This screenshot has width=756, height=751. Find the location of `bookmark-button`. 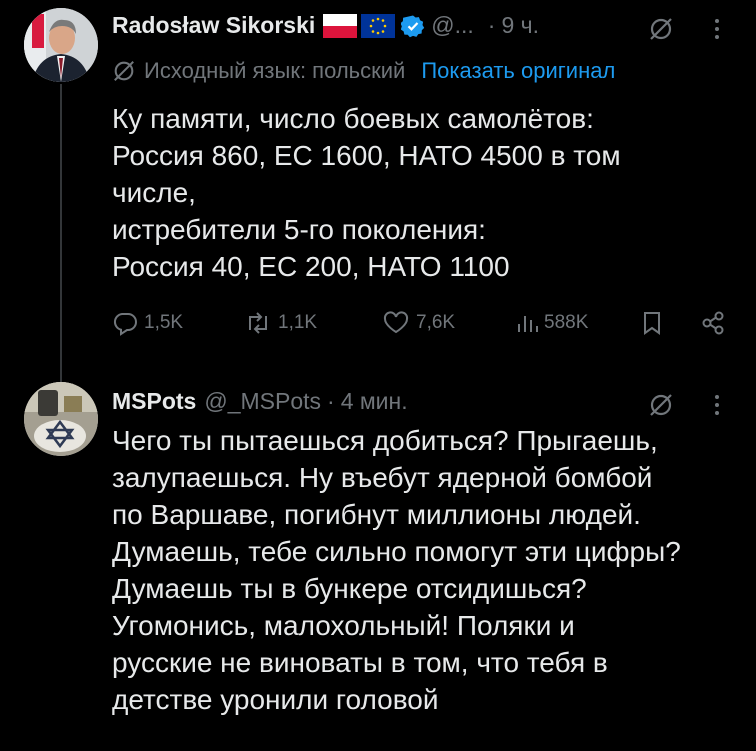

bookmark-button is located at coordinates (652, 323).